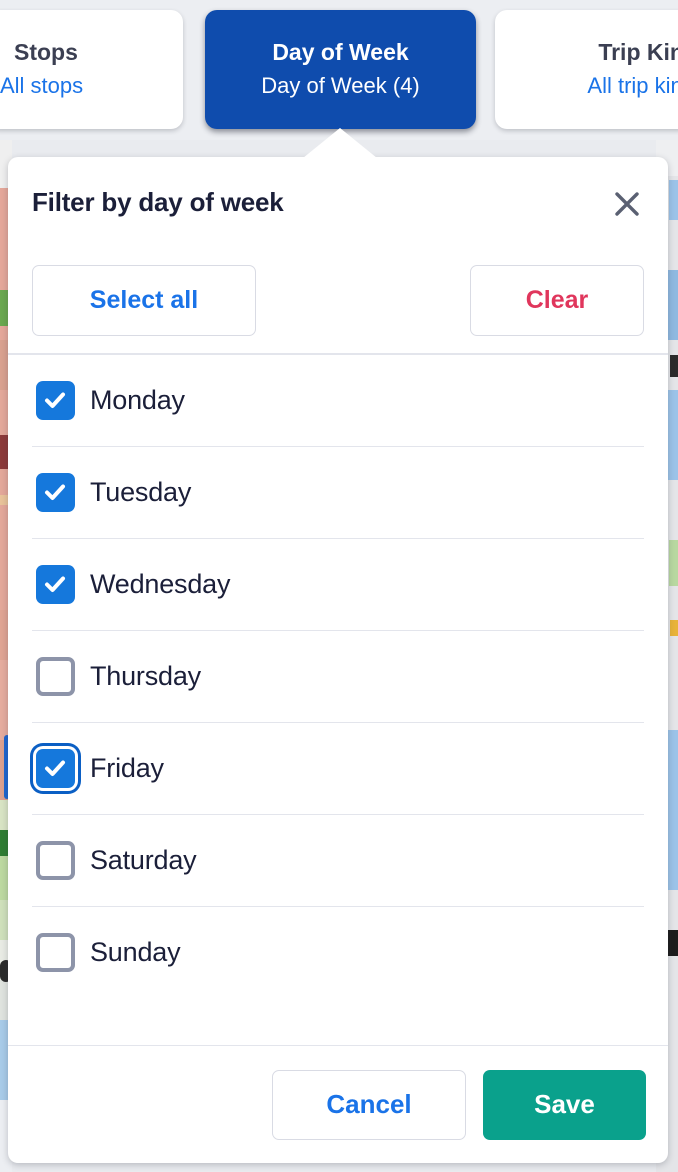 Image resolution: width=678 pixels, height=1172 pixels. I want to click on day-row-thursday: Thursday, so click(338, 677).